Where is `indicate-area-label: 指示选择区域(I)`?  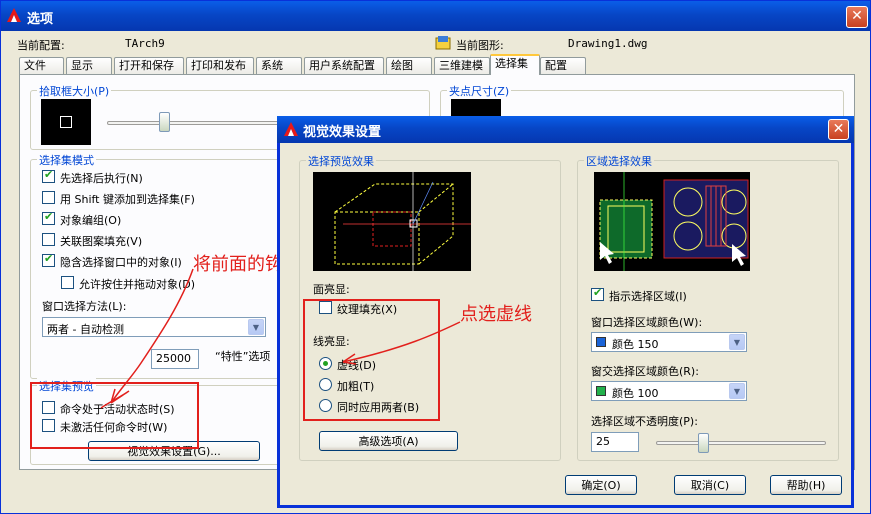 indicate-area-label: 指示选择区域(I) is located at coordinates (648, 296).